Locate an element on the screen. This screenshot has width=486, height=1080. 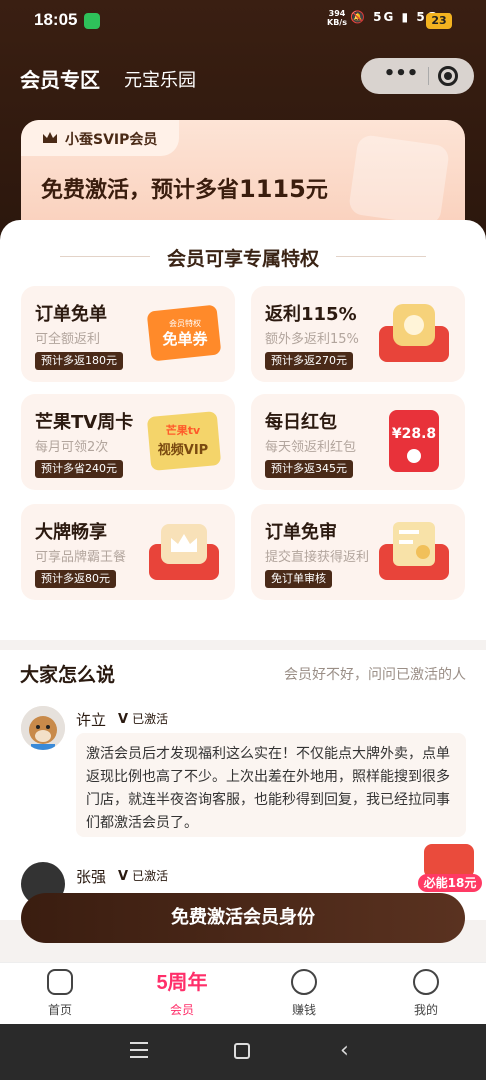
svip-badge: 小蚕SVIP会员 is located at coordinates (100, 138).